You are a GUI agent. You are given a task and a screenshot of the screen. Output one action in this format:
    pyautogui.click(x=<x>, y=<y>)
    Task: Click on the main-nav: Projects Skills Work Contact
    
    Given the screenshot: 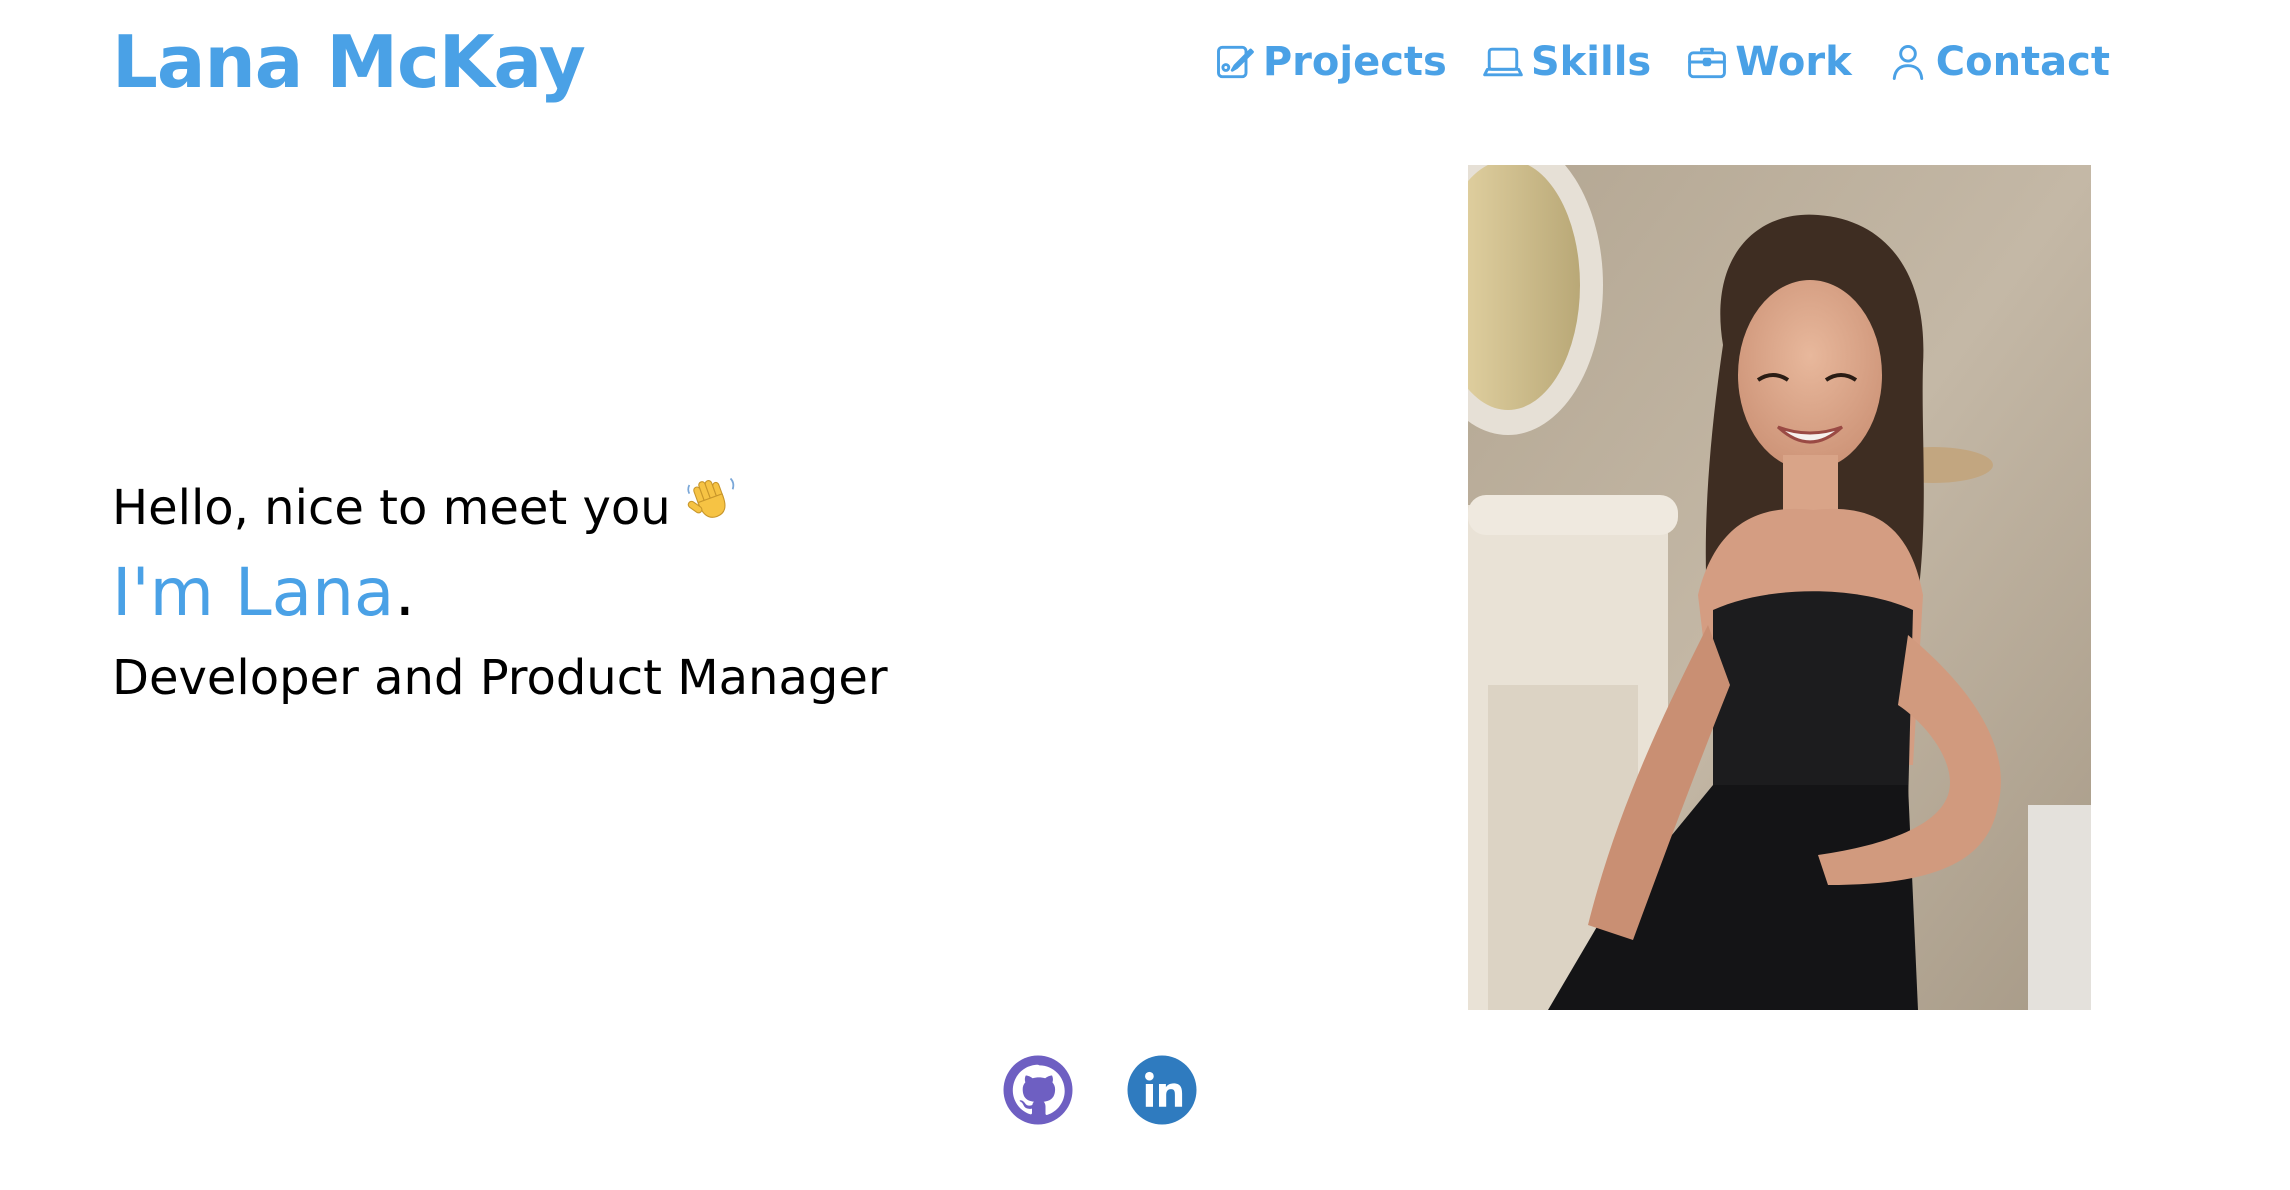 What is the action you would take?
    pyautogui.click(x=1661, y=62)
    